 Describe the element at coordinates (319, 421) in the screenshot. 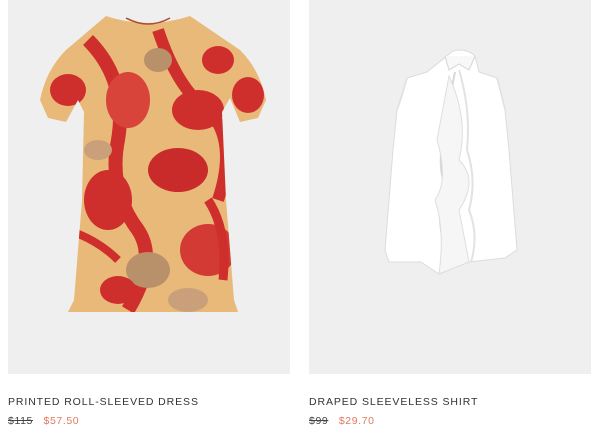

I see `original-price: $99` at that location.